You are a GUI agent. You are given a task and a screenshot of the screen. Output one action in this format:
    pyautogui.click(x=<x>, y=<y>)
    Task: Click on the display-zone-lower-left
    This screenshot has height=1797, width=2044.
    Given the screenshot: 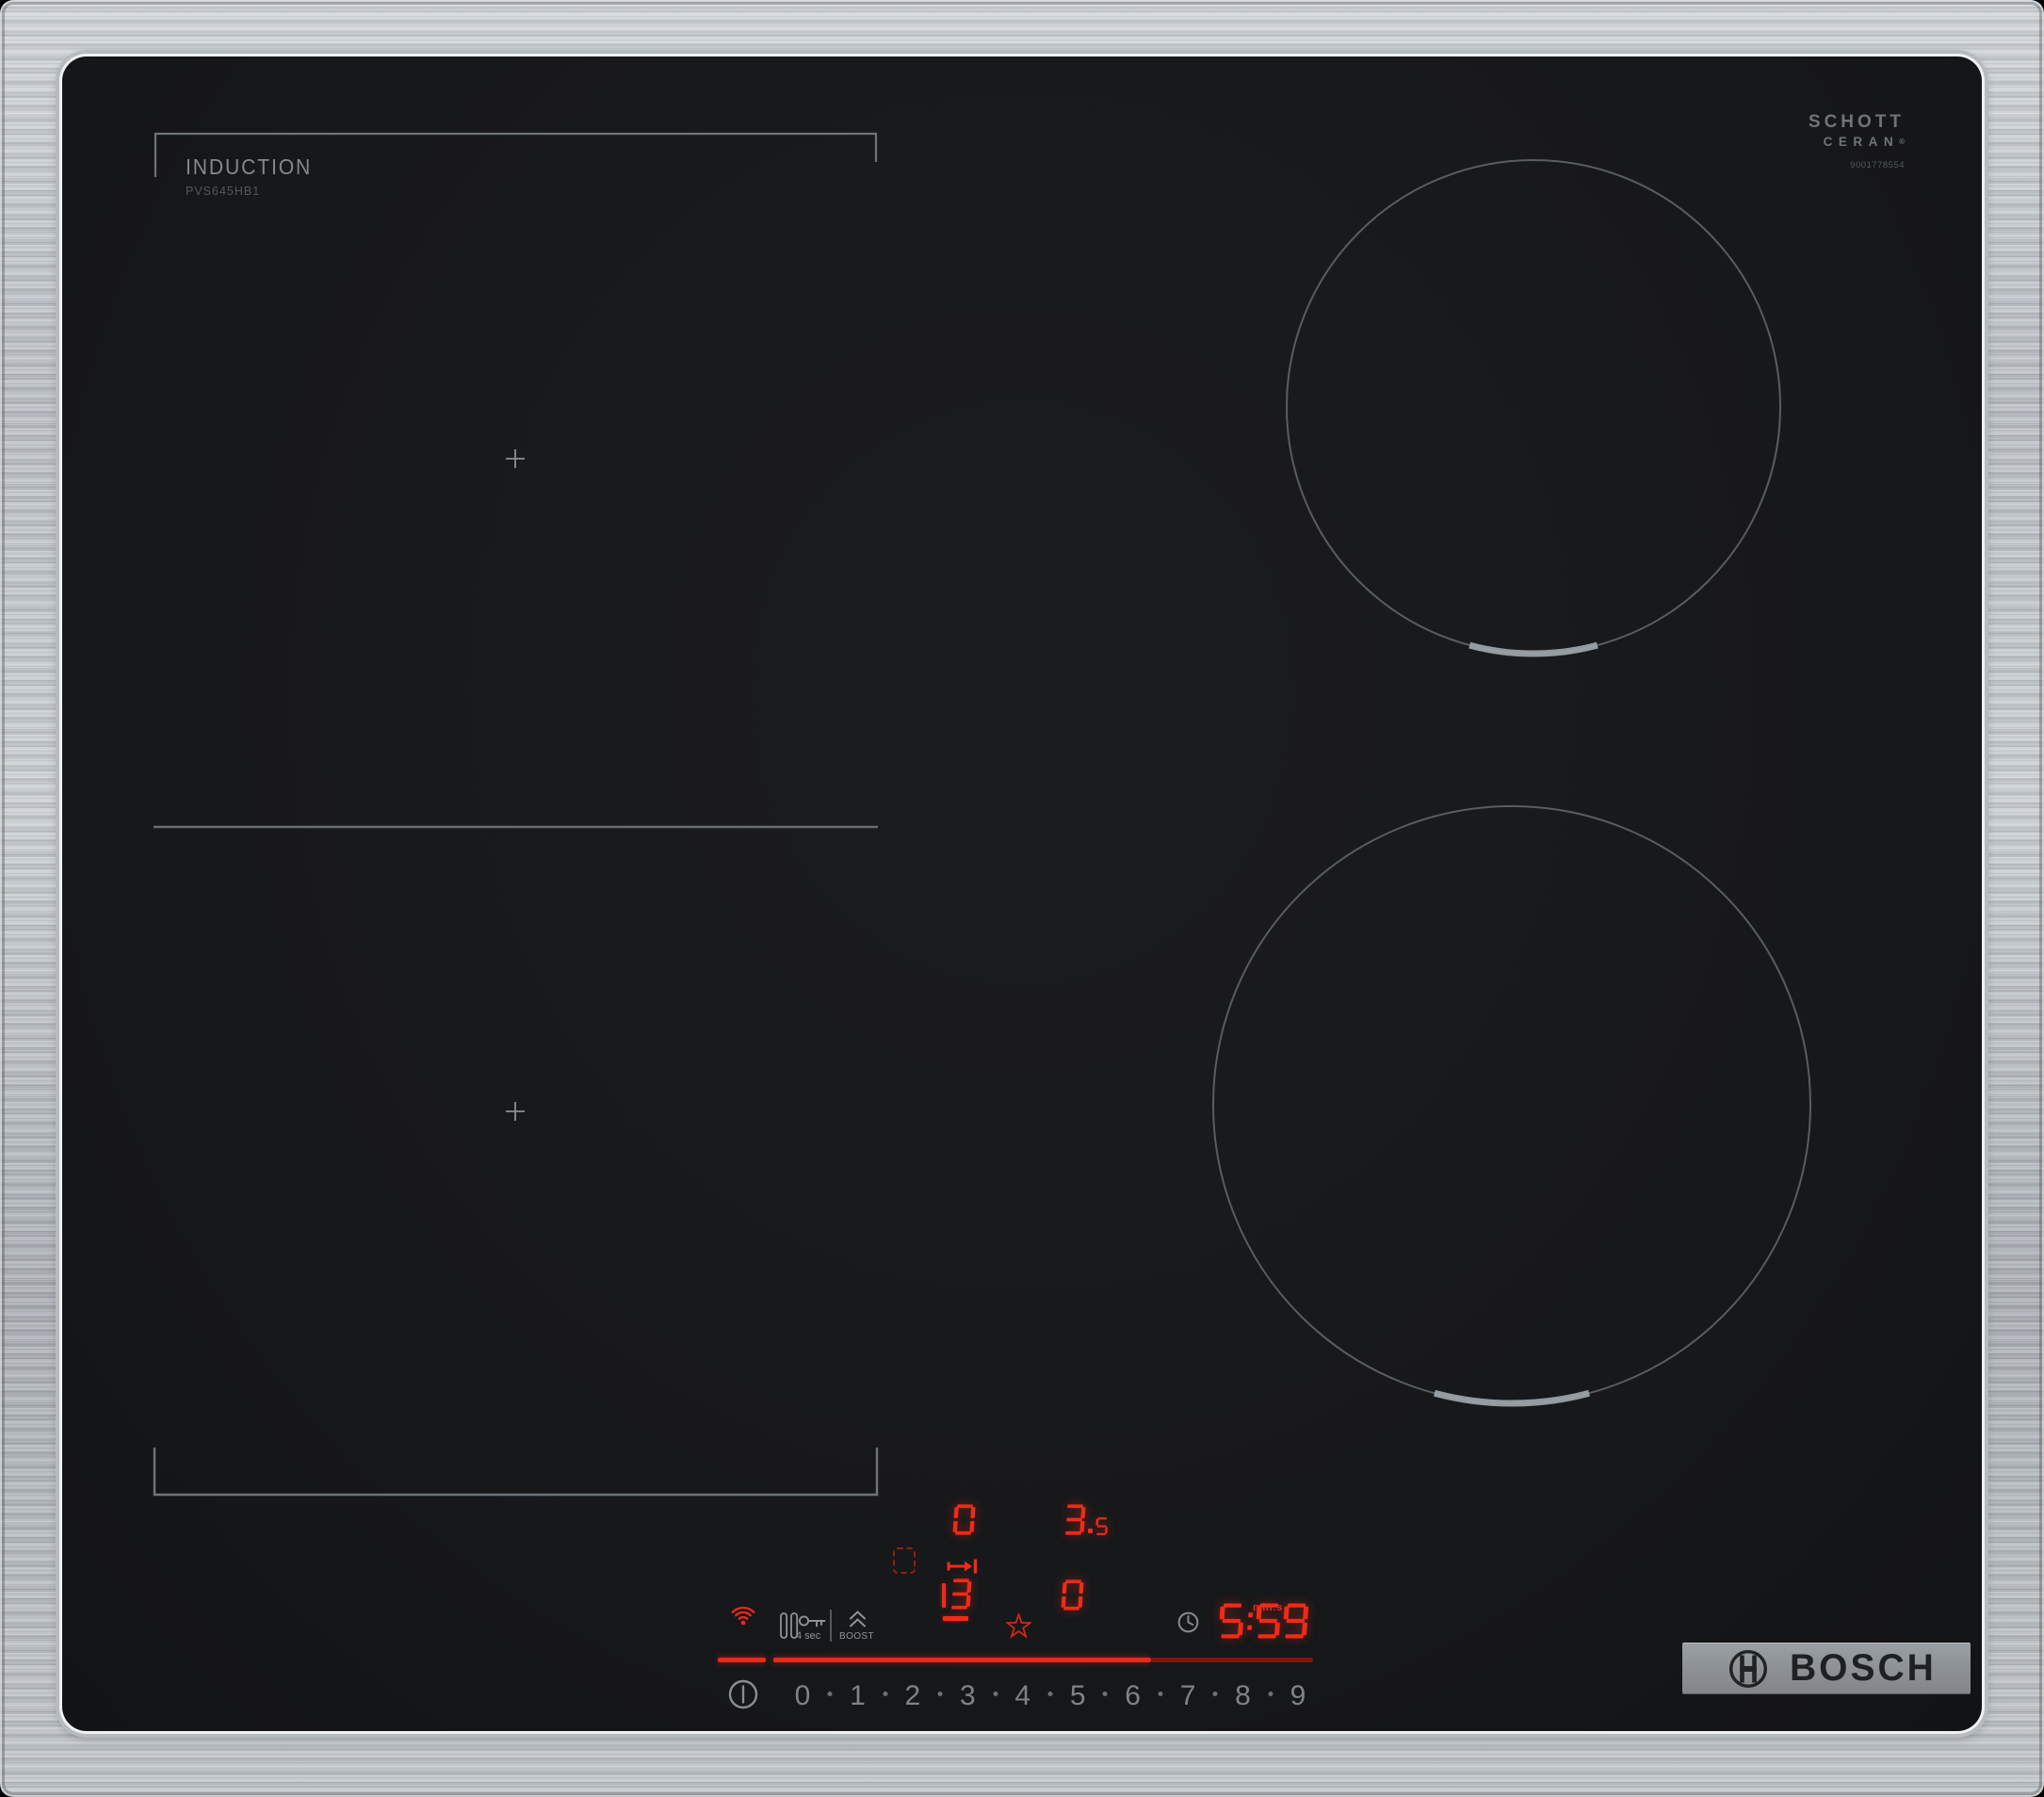 What is the action you would take?
    pyautogui.click(x=960, y=1594)
    